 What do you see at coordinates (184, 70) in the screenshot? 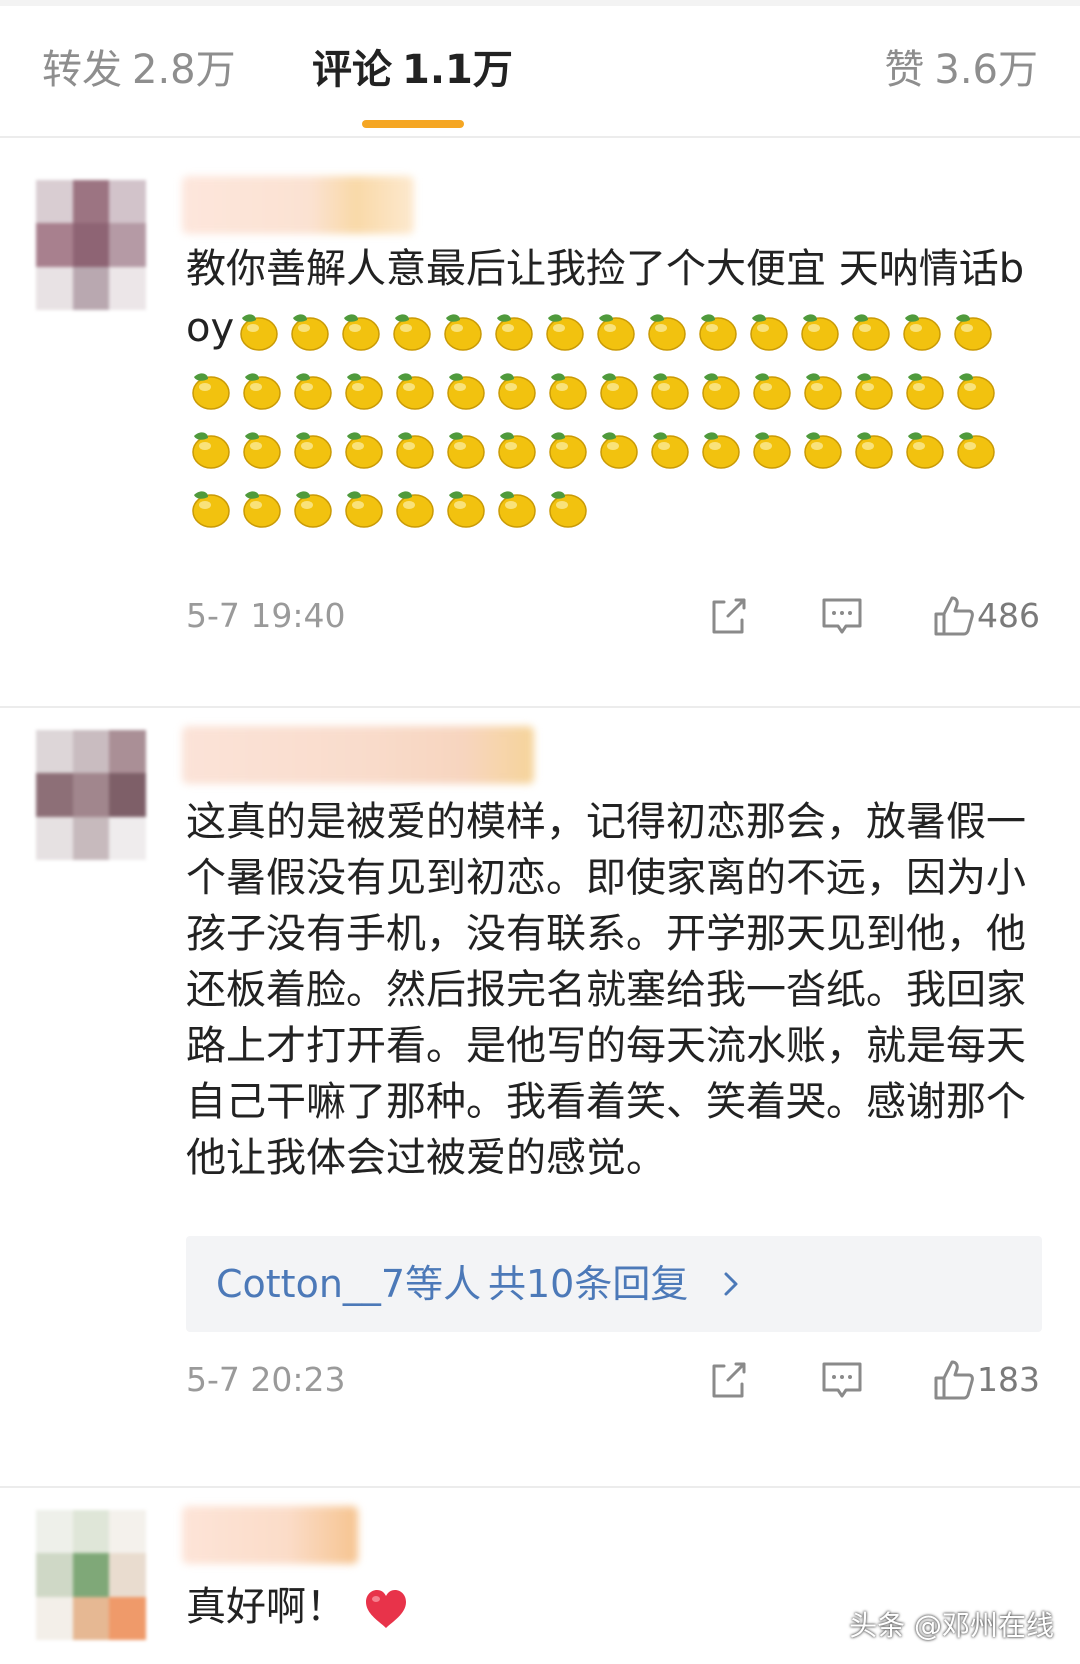
I see `tab-repost-count: 2.8万` at bounding box center [184, 70].